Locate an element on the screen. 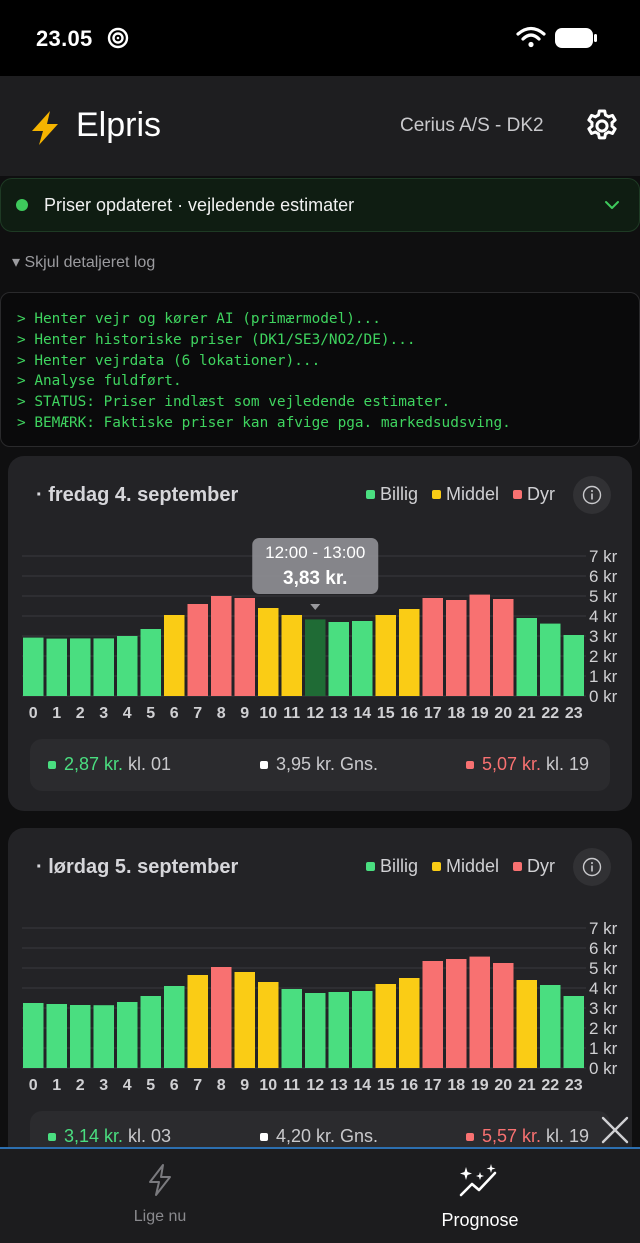 This screenshot has height=1243, width=640. avg-price: 3,95 kr. Gns. is located at coordinates (319, 764).